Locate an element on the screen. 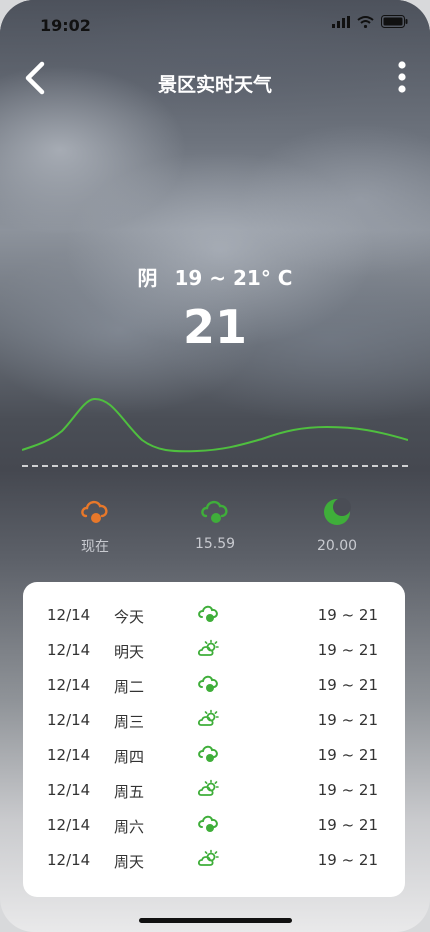  forecast-row: 12/14 明天 19 ~ 21 is located at coordinates (214, 650).